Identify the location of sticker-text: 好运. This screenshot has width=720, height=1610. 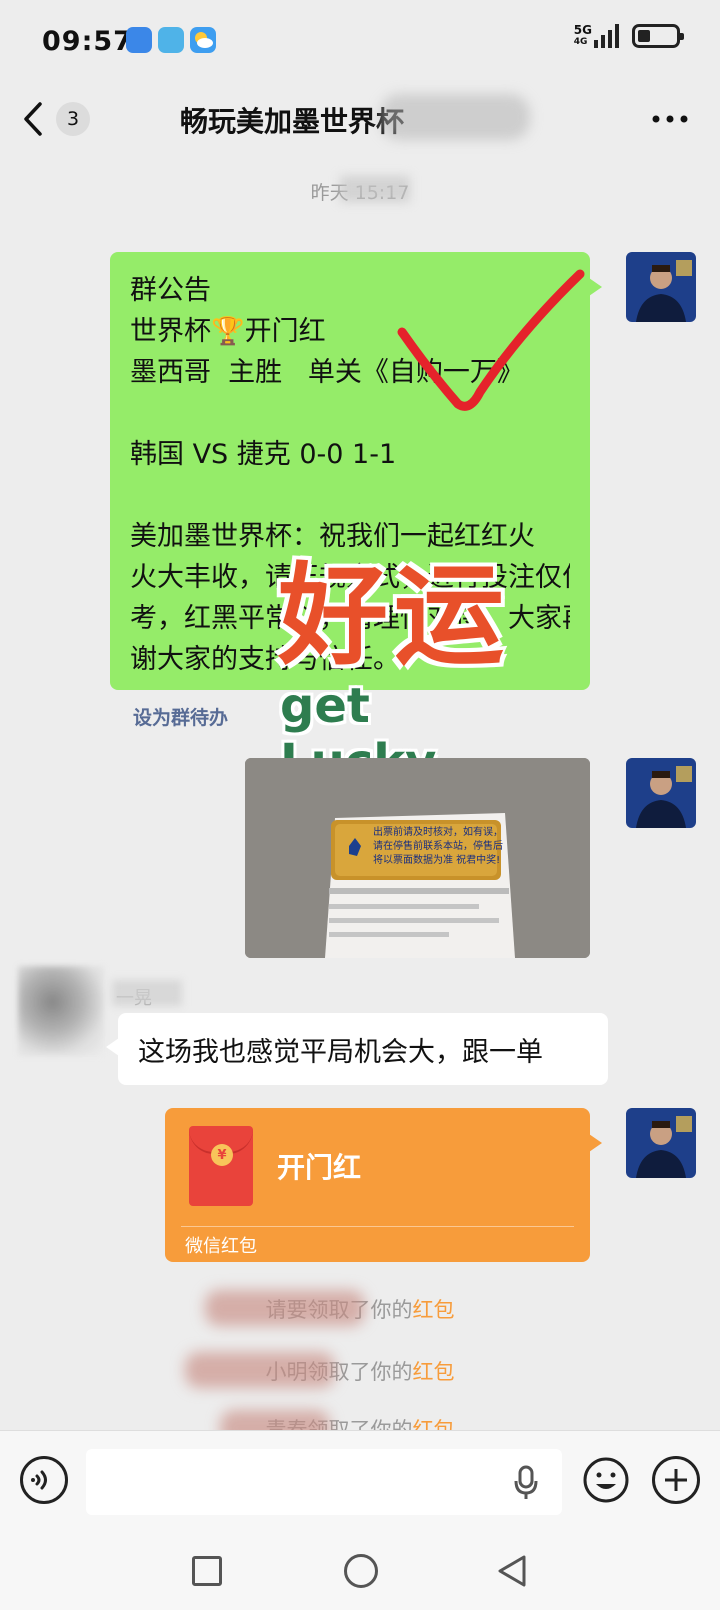
(394, 616).